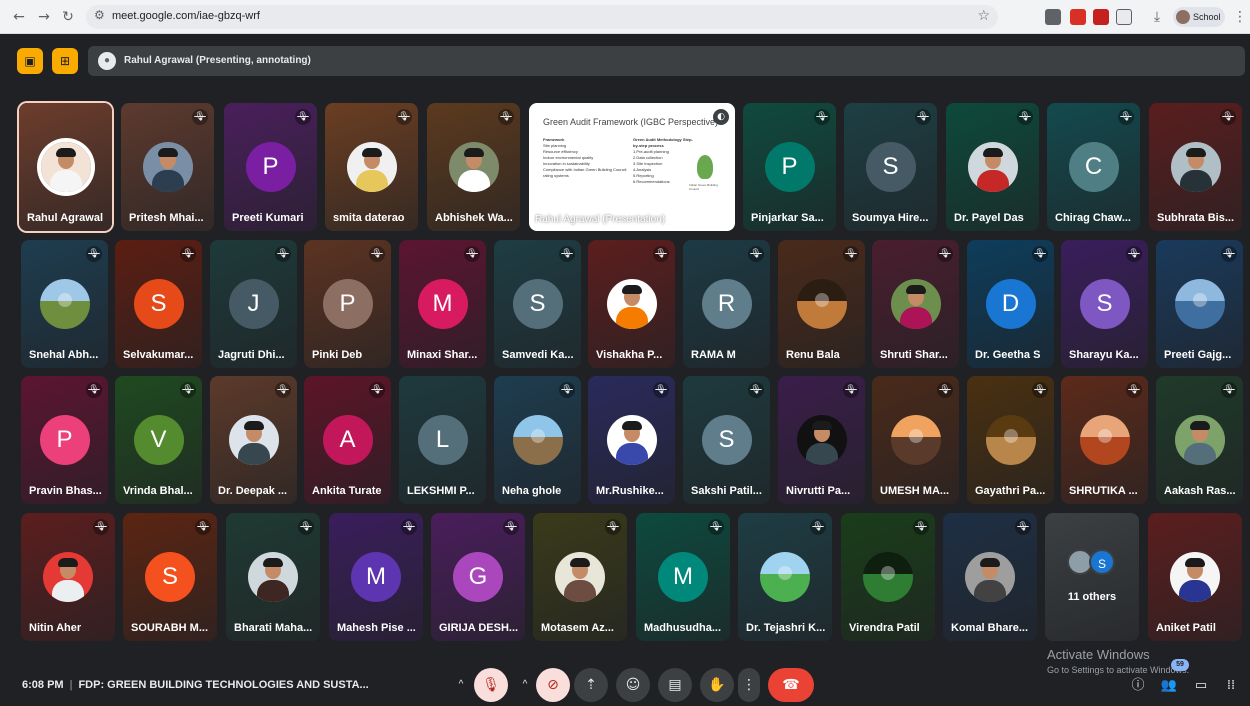 The width and height of the screenshot is (1250, 706). What do you see at coordinates (749, 685) in the screenshot?
I see `more-options-icon: ⋮` at bounding box center [749, 685].